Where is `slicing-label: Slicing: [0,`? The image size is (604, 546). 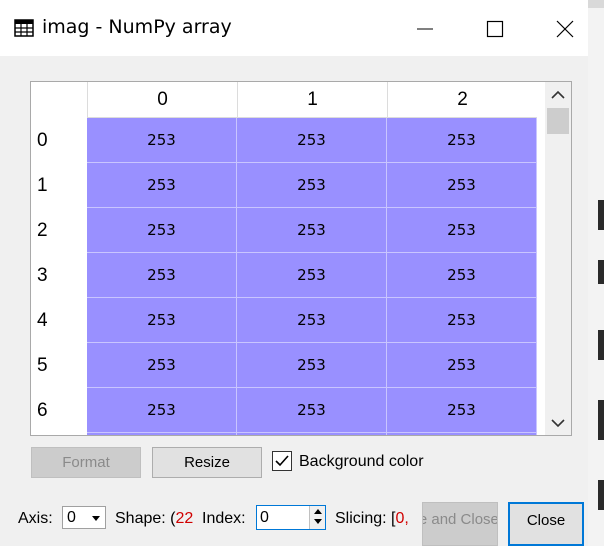
slicing-label: Slicing: [0, is located at coordinates (372, 518).